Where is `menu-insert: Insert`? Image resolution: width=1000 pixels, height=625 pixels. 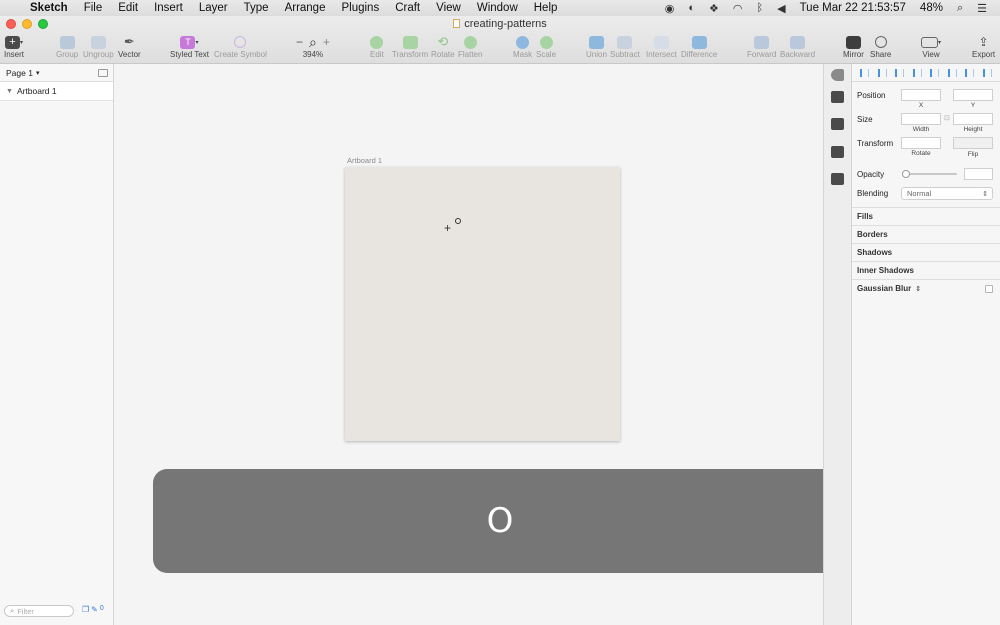
menu-insert: Insert is located at coordinates (168, 8).